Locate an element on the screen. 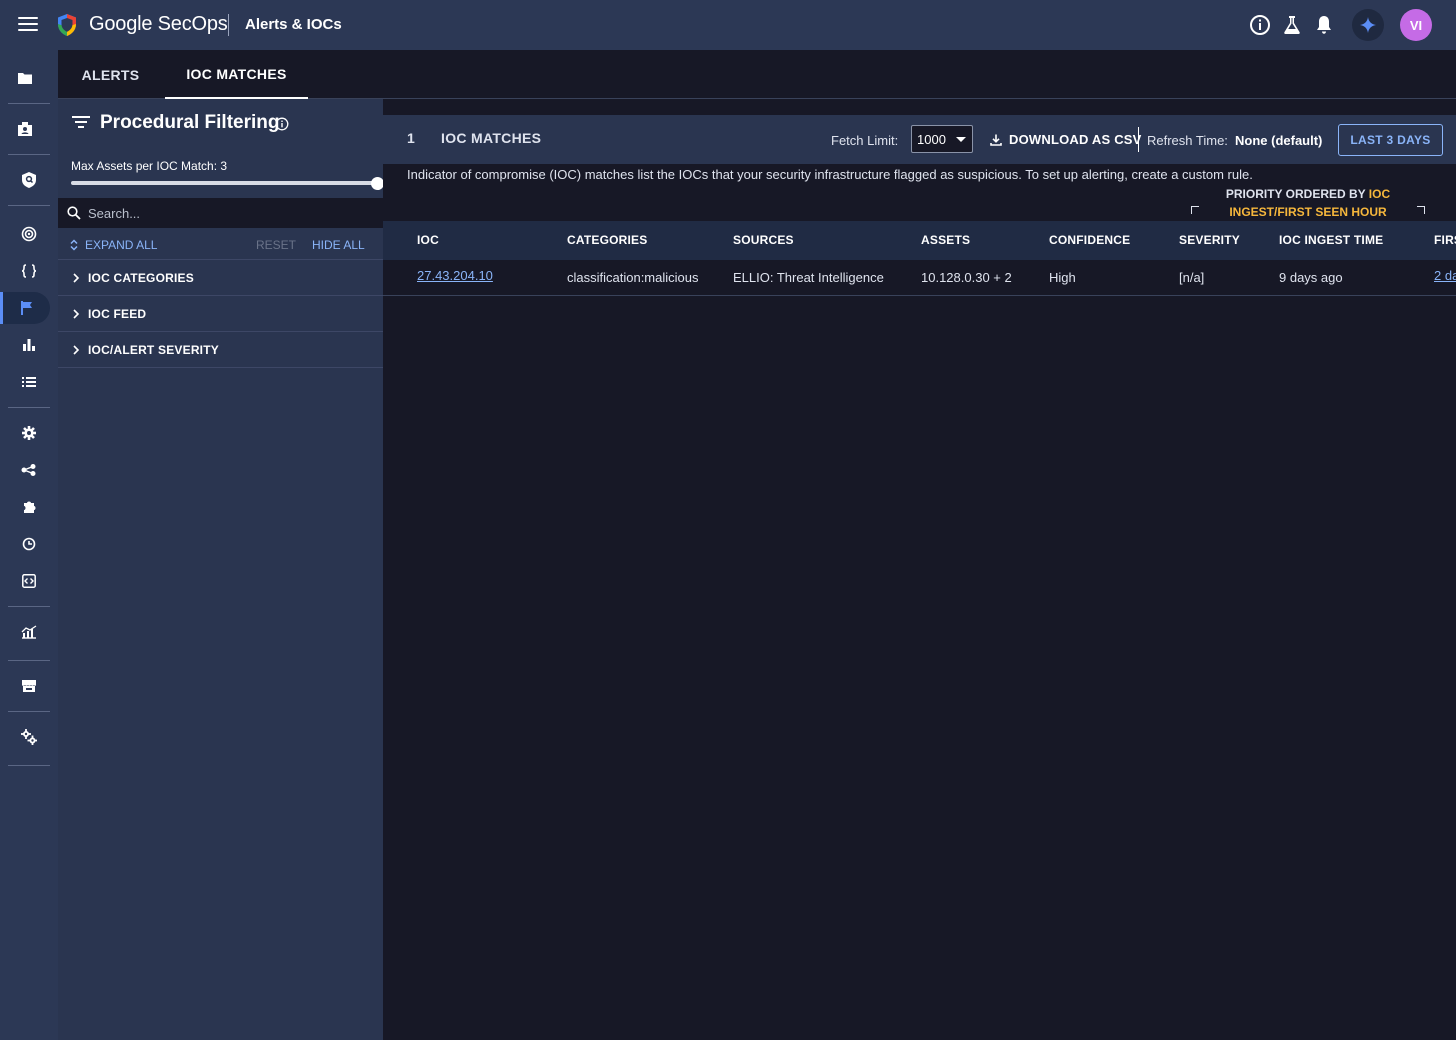 The image size is (1456, 1040). filter-search is located at coordinates (220, 213).